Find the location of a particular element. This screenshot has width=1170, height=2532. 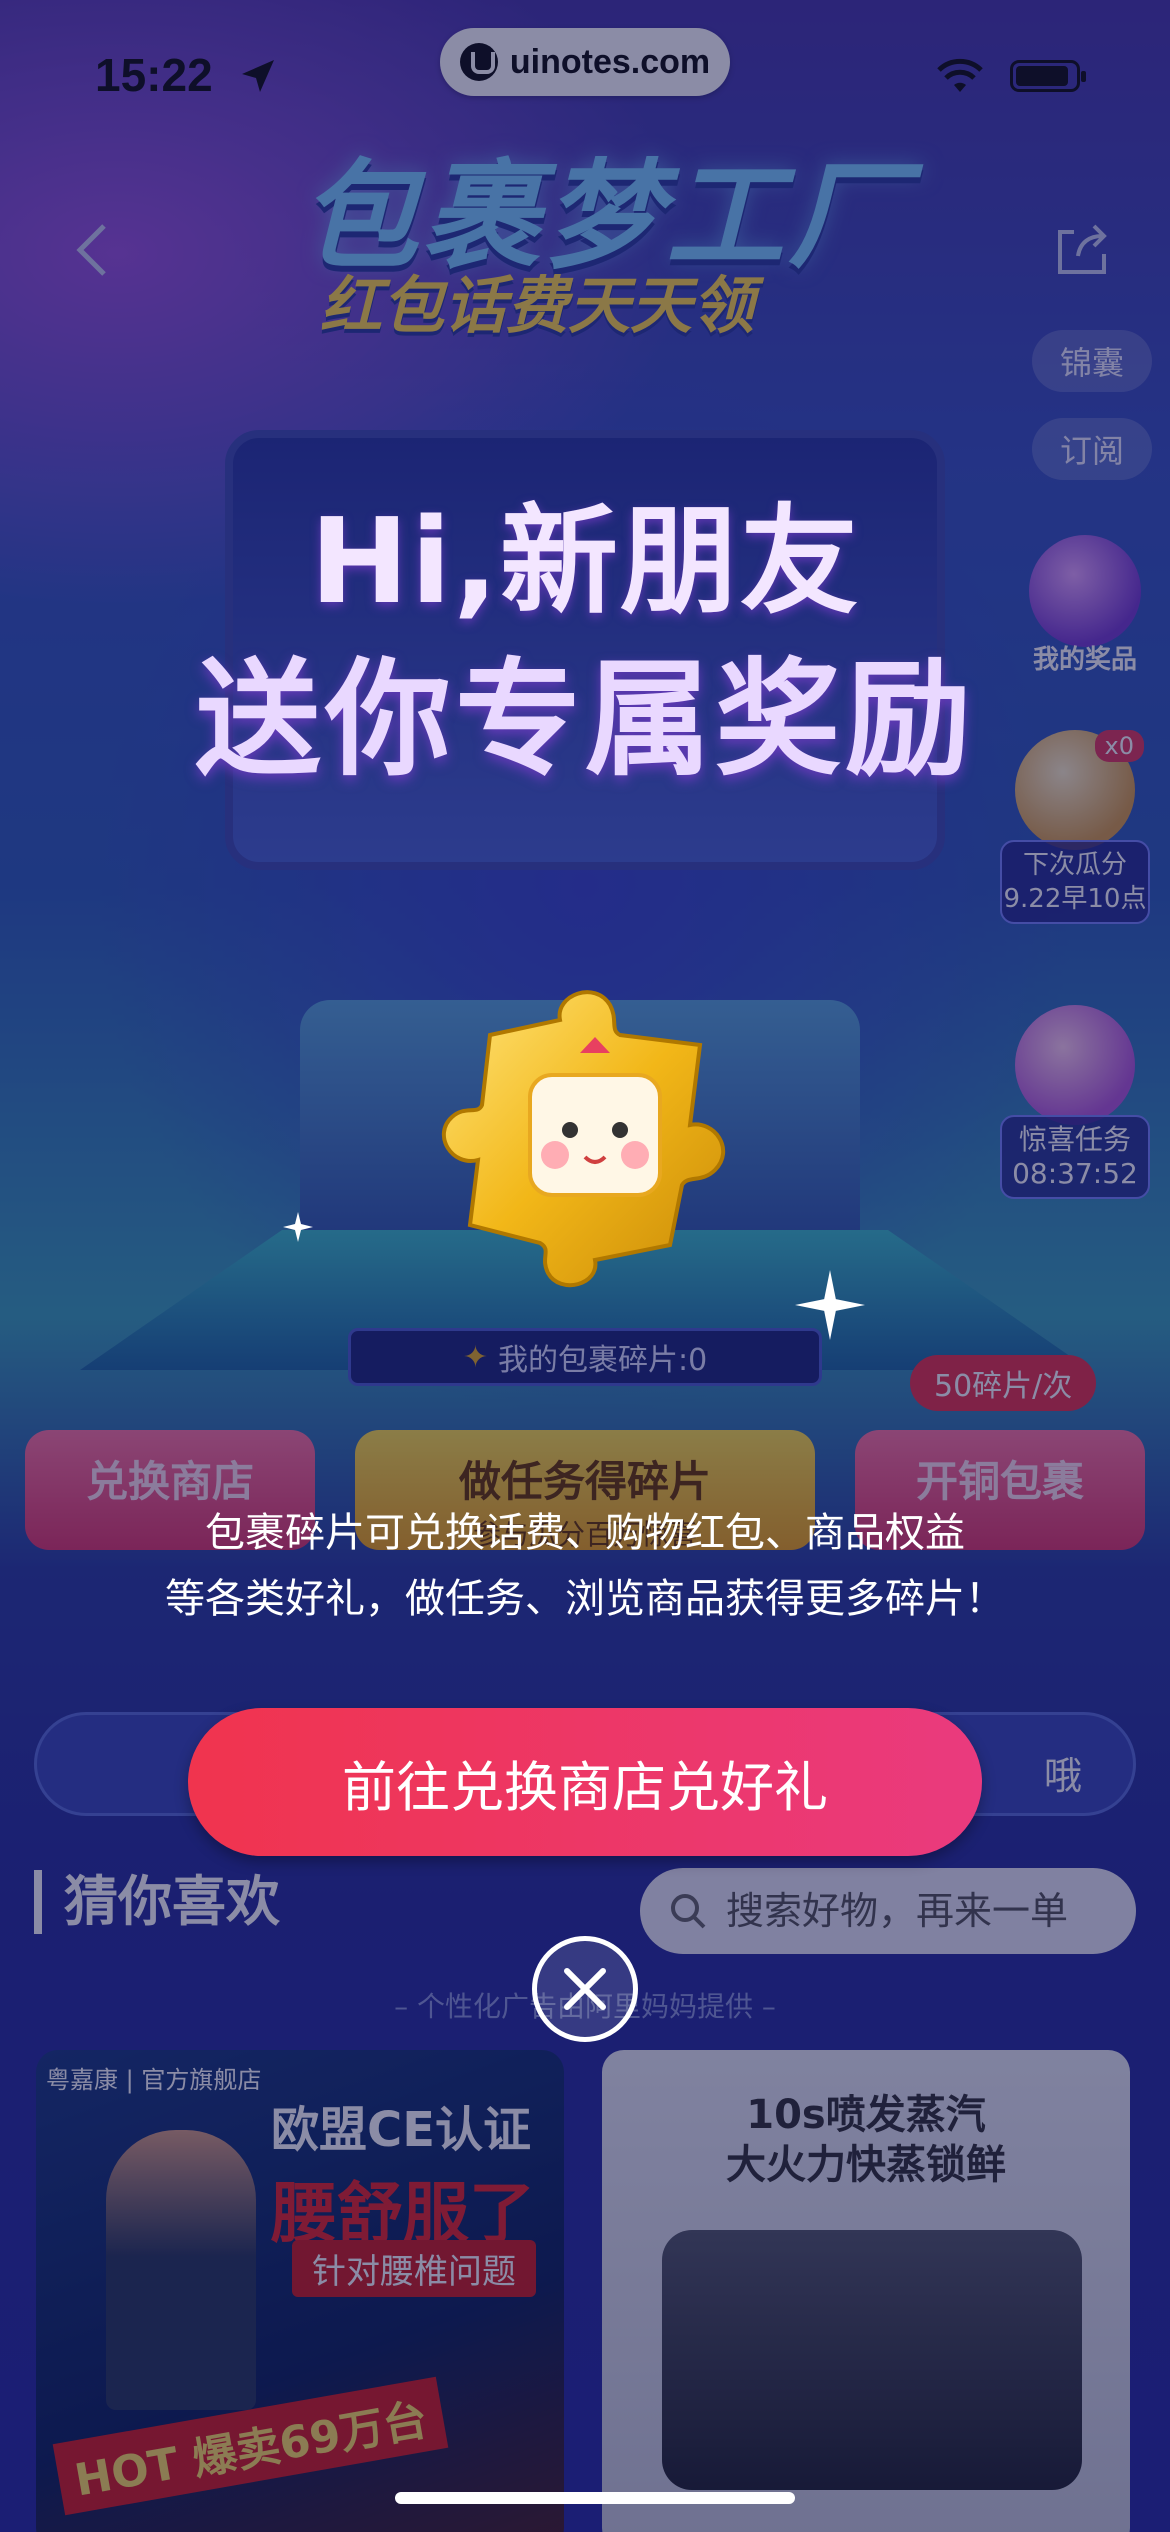

popup-close-button is located at coordinates (585, 1989).